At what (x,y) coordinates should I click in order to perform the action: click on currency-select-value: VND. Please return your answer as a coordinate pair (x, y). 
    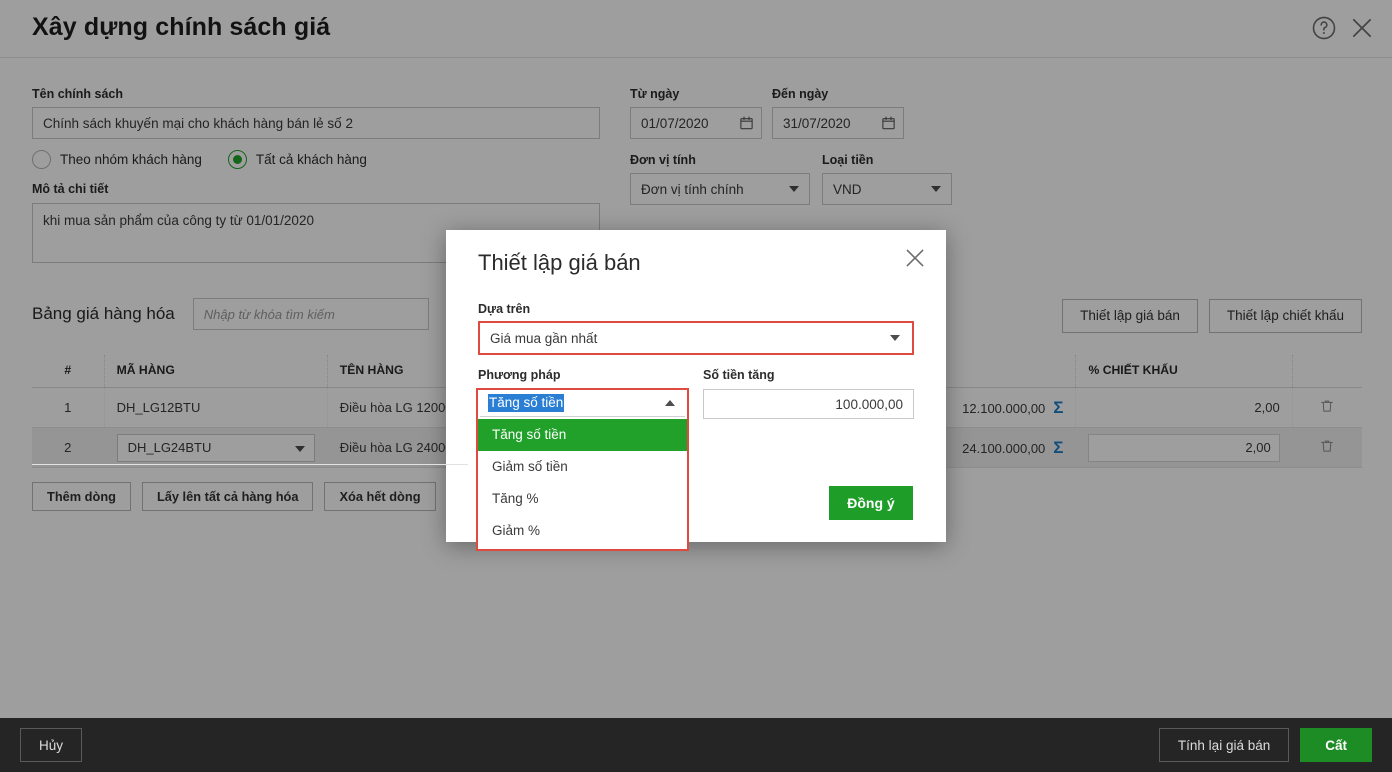
    Looking at the image, I should click on (847, 189).